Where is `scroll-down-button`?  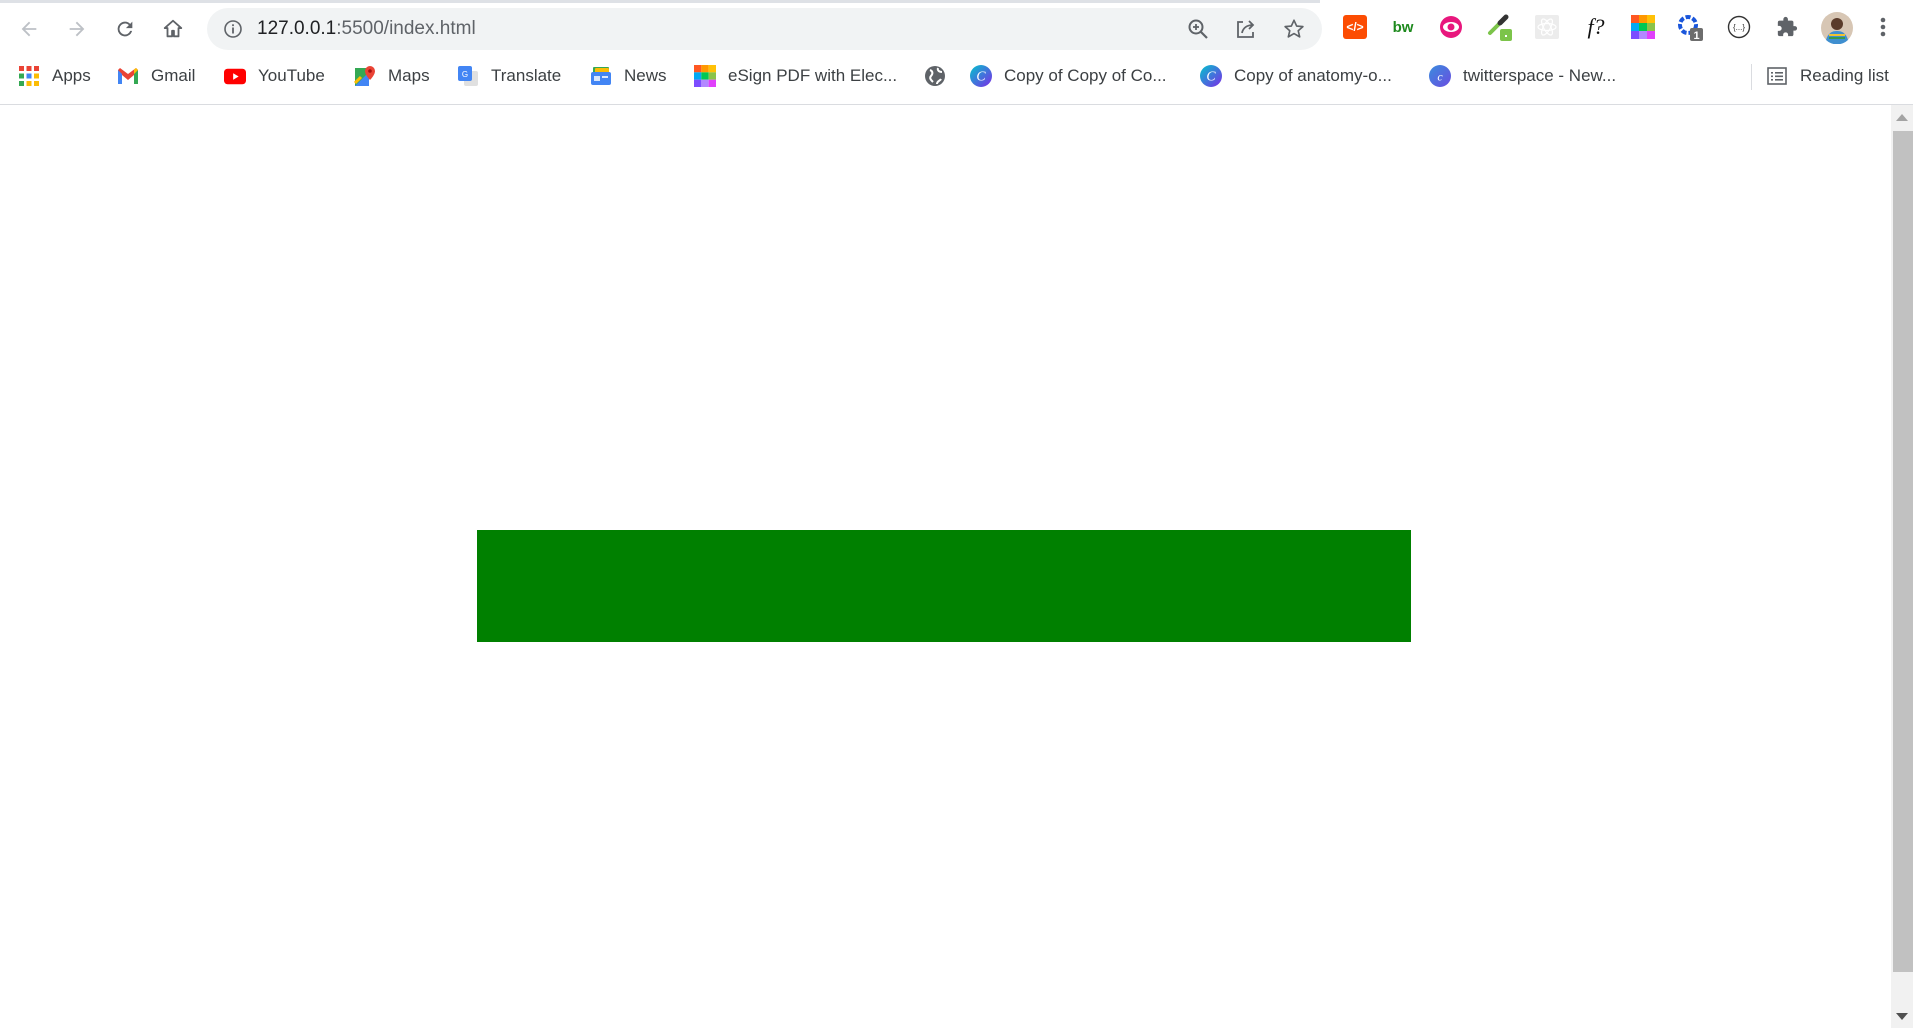
scroll-down-button is located at coordinates (1902, 1016).